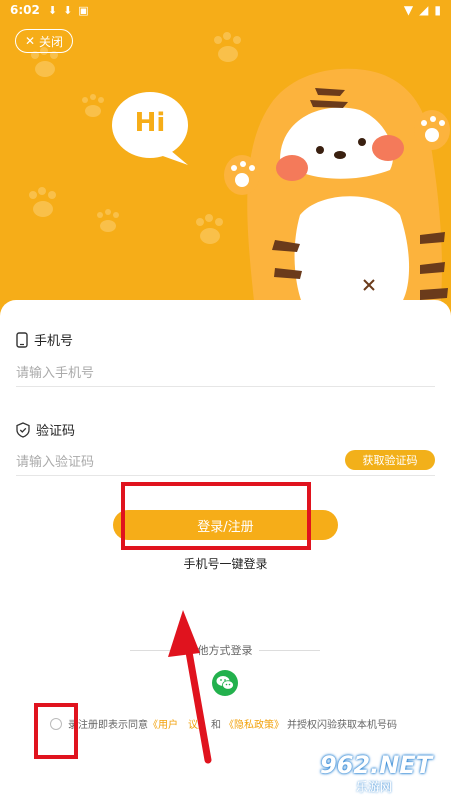  I want to click on divider-line, so click(289, 650).